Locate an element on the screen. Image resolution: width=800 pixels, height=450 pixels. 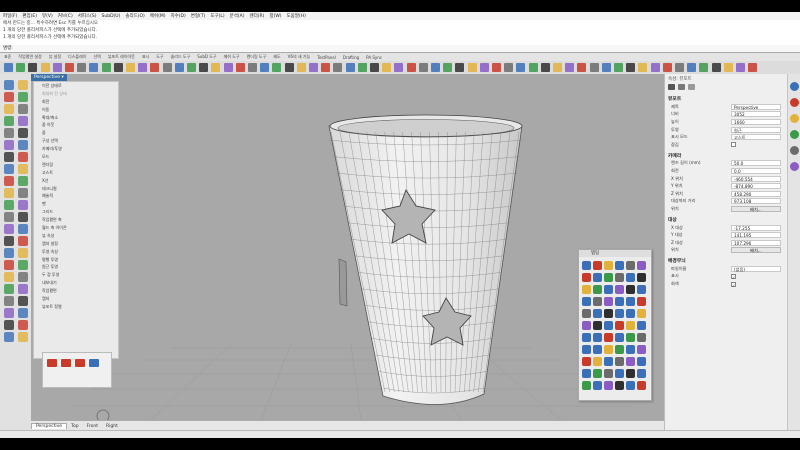
menu-item-dimension: 치수(D) is located at coordinates (178, 16).